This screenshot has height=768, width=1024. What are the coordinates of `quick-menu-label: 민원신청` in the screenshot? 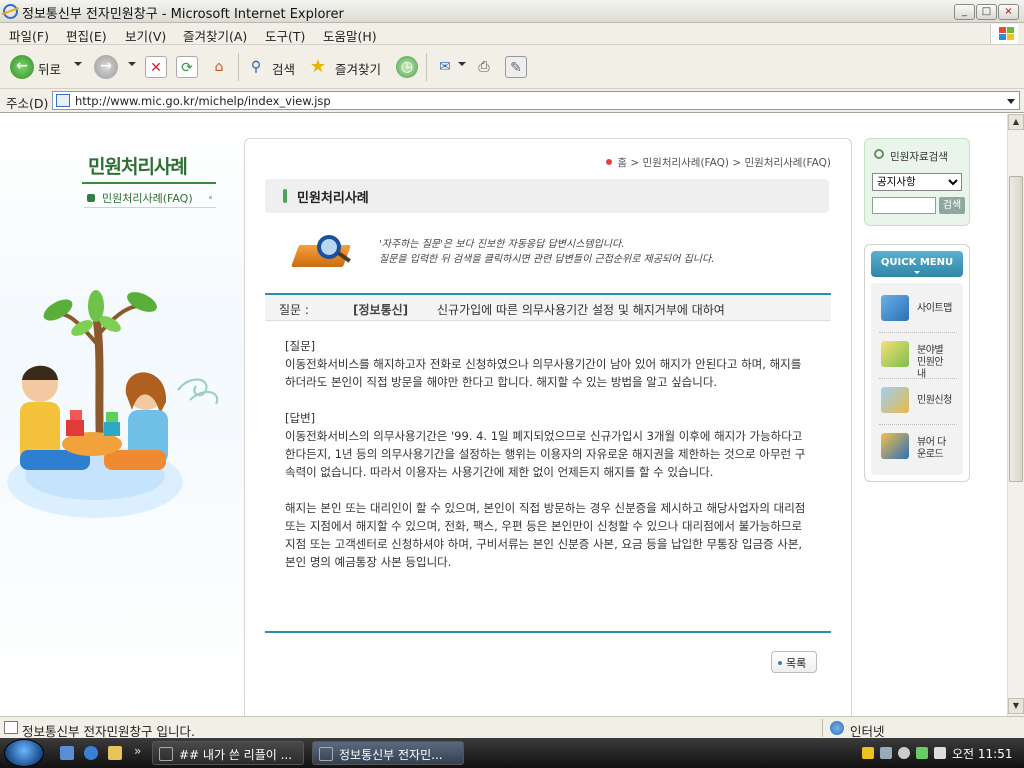 It's located at (934, 400).